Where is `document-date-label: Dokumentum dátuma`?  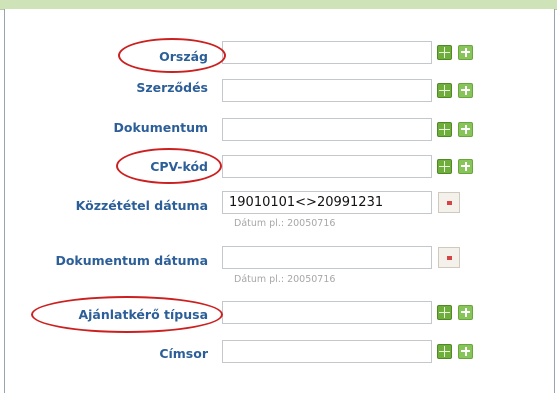 document-date-label: Dokumentum dátuma is located at coordinates (131, 260).